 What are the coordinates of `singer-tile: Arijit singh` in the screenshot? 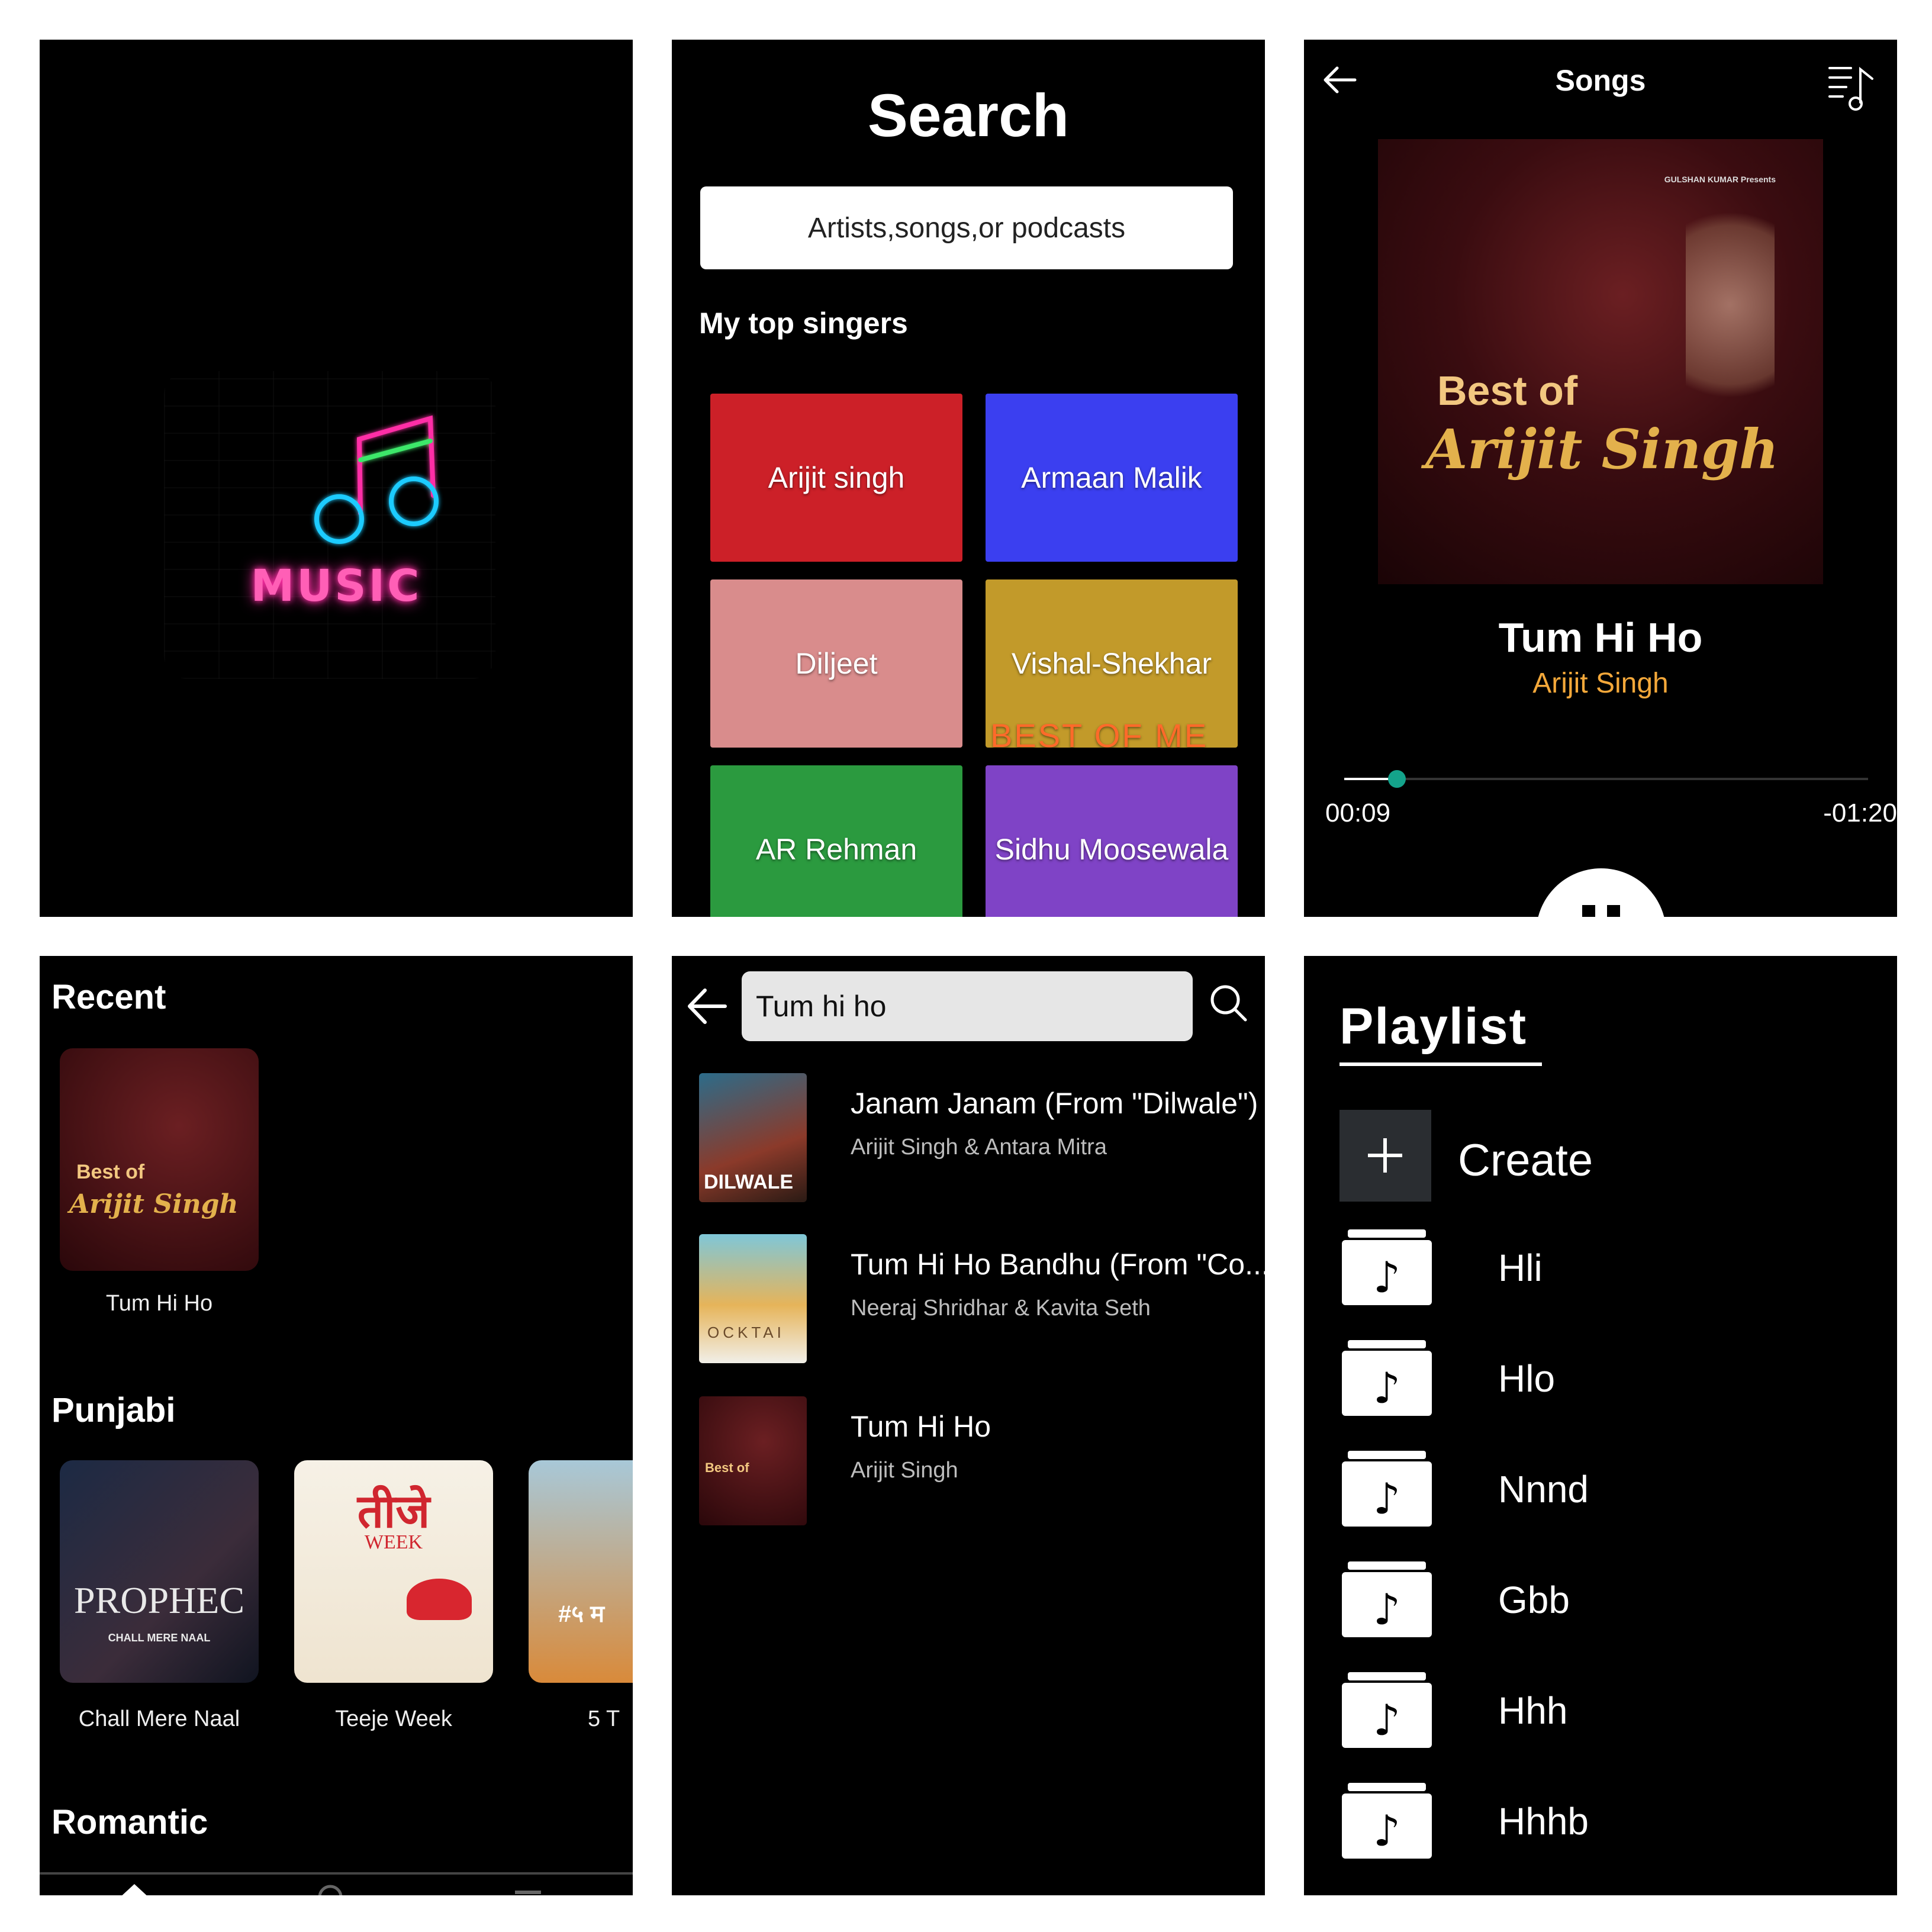 It's located at (836, 478).